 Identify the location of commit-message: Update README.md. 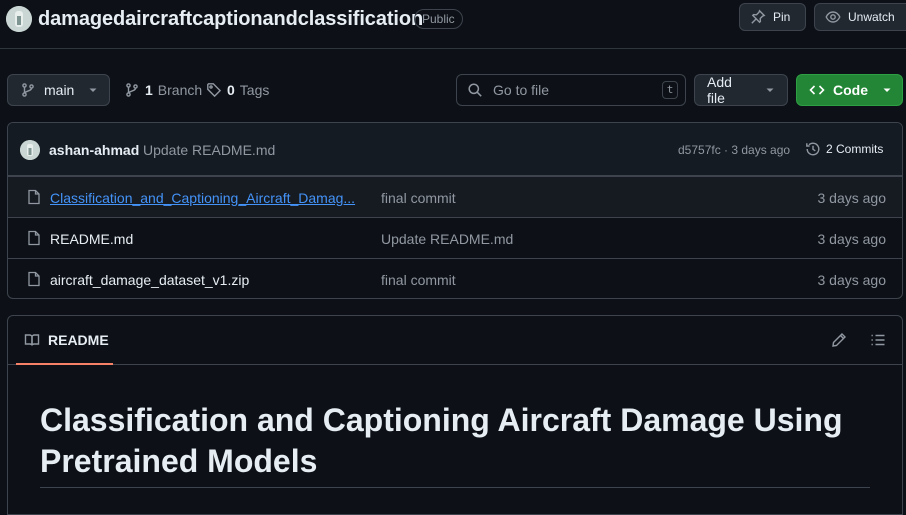
(209, 150).